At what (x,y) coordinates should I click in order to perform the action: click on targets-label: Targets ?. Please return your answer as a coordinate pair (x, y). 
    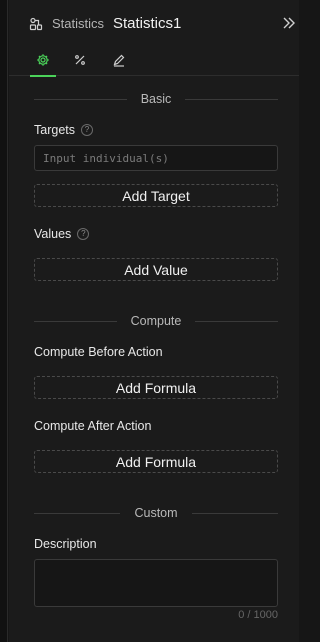
    Looking at the image, I should click on (63, 130).